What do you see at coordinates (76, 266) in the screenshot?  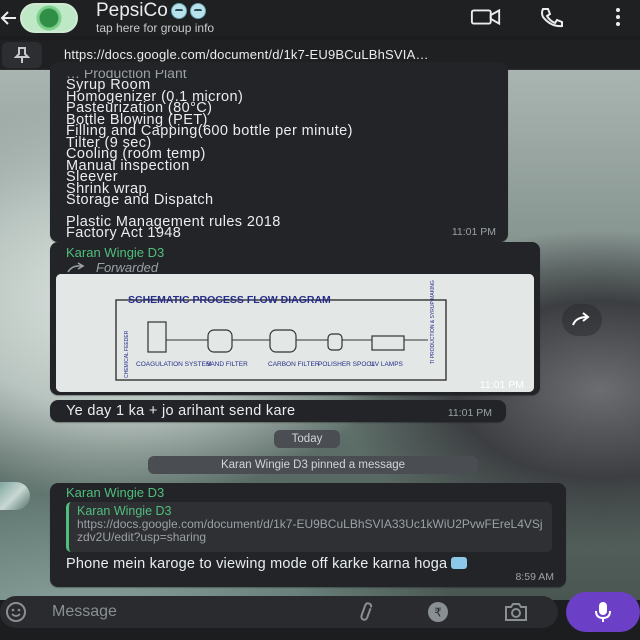 I see `forwarded-icon` at bounding box center [76, 266].